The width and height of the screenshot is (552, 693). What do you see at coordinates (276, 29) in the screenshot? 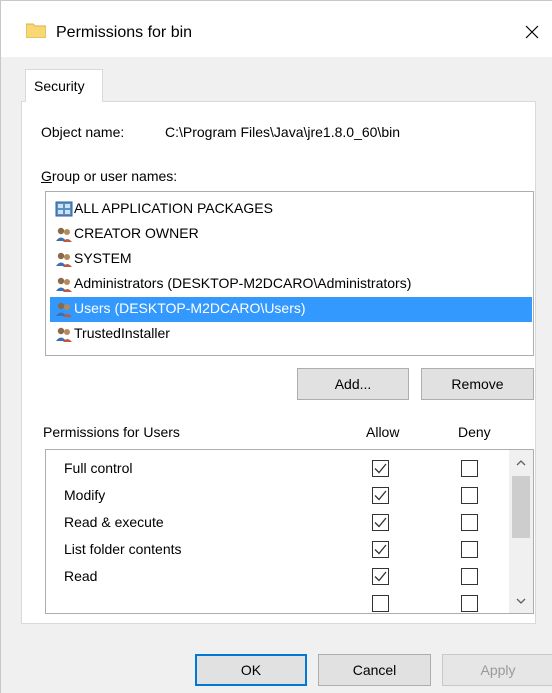
I see `title-bar: Permissions for bin` at bounding box center [276, 29].